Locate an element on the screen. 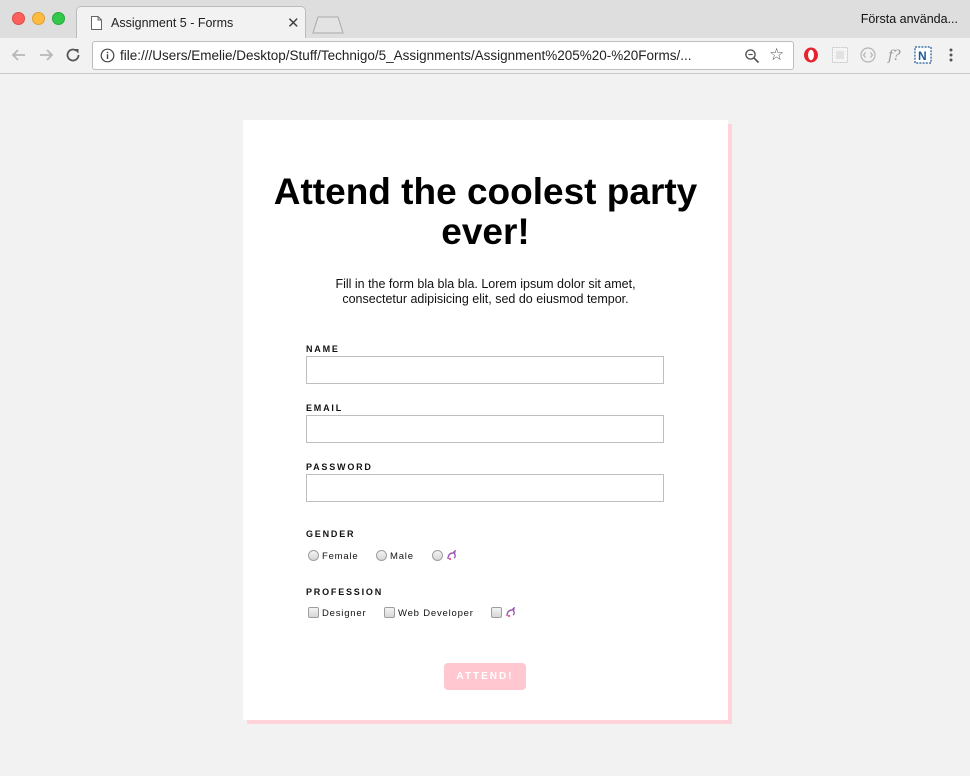 This screenshot has height=776, width=970. reload-icon is located at coordinates (73, 55).